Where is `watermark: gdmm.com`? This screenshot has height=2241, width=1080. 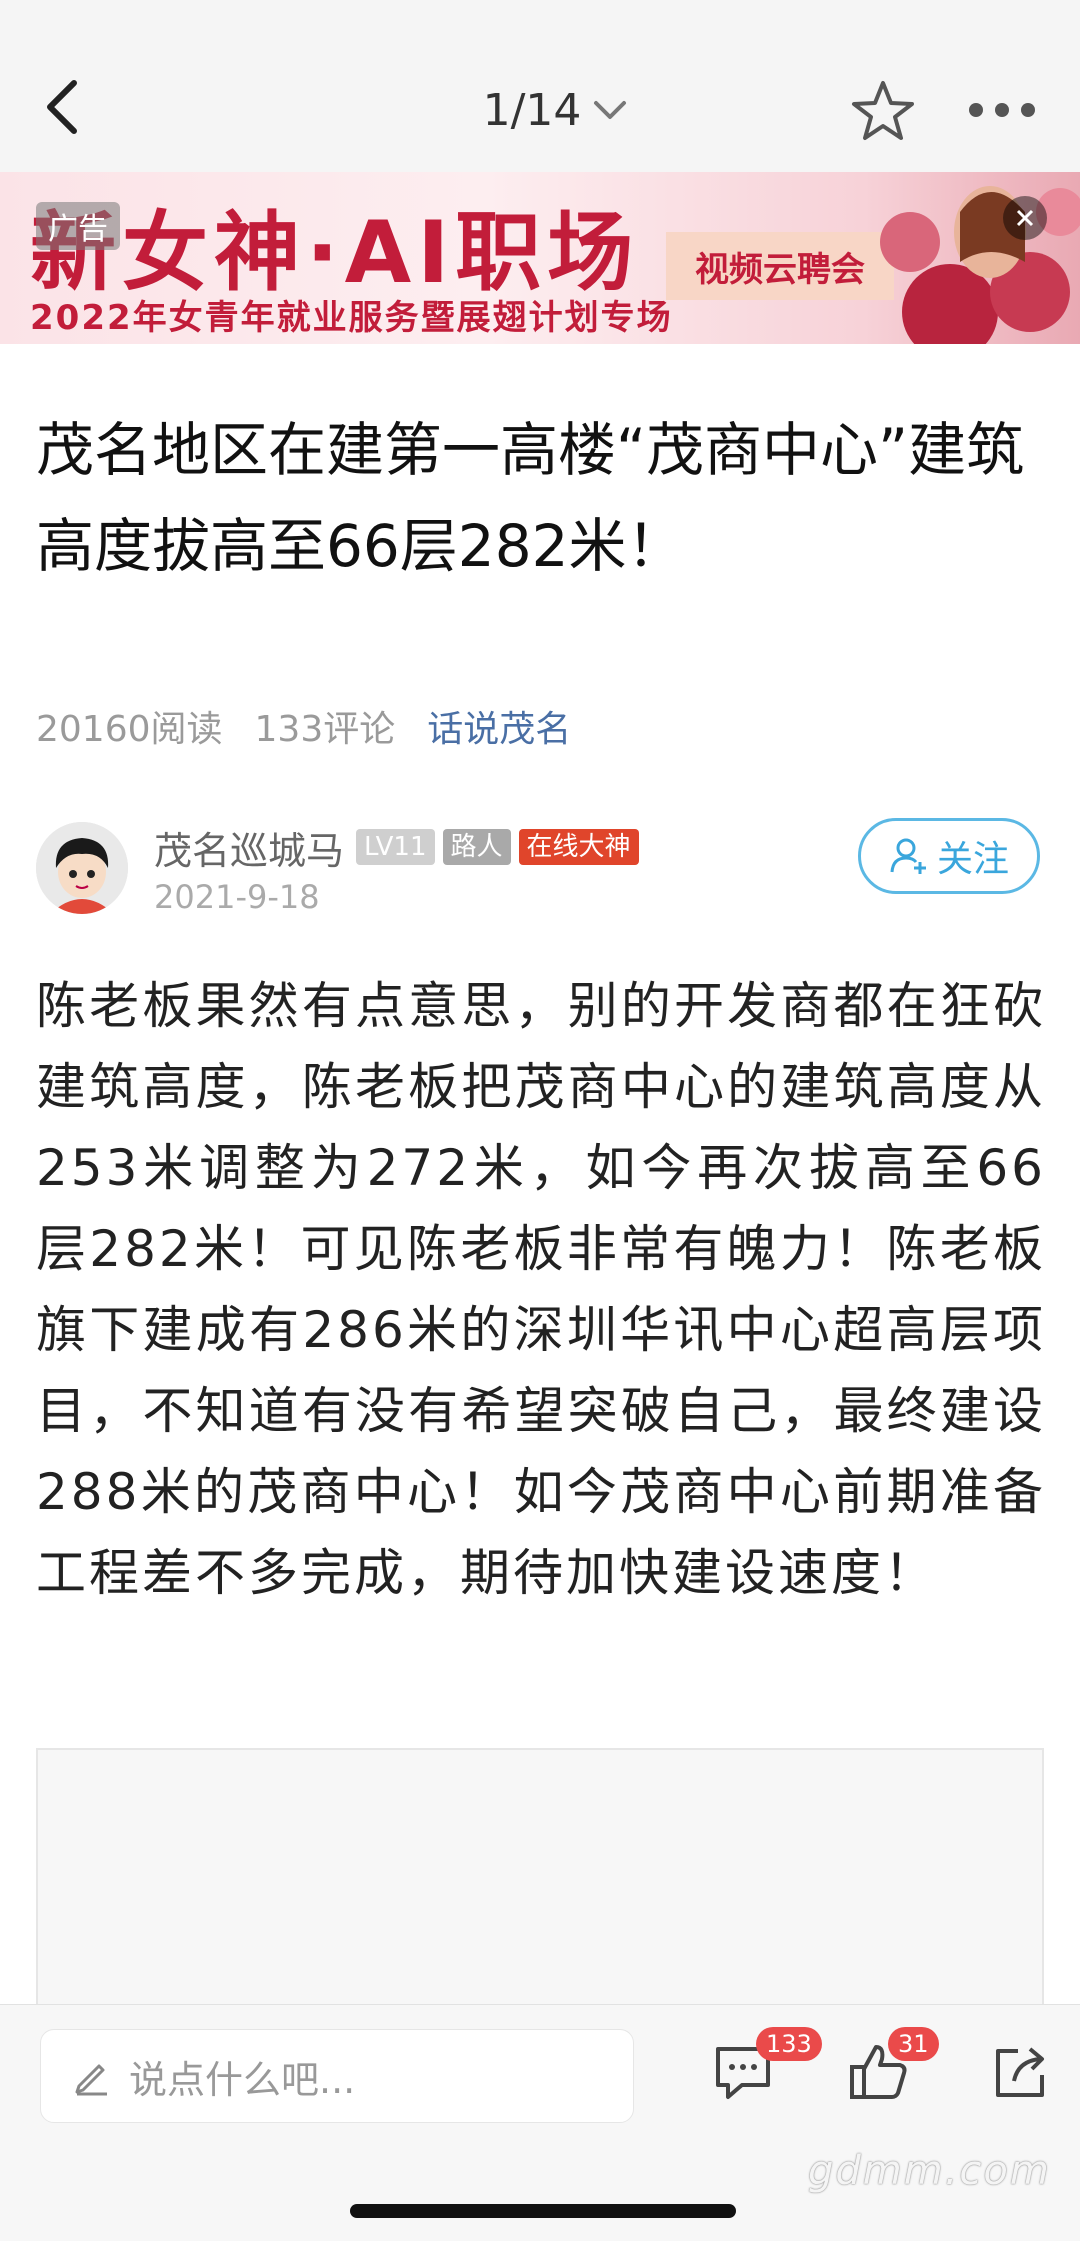 watermark: gdmm.com is located at coordinates (929, 2171).